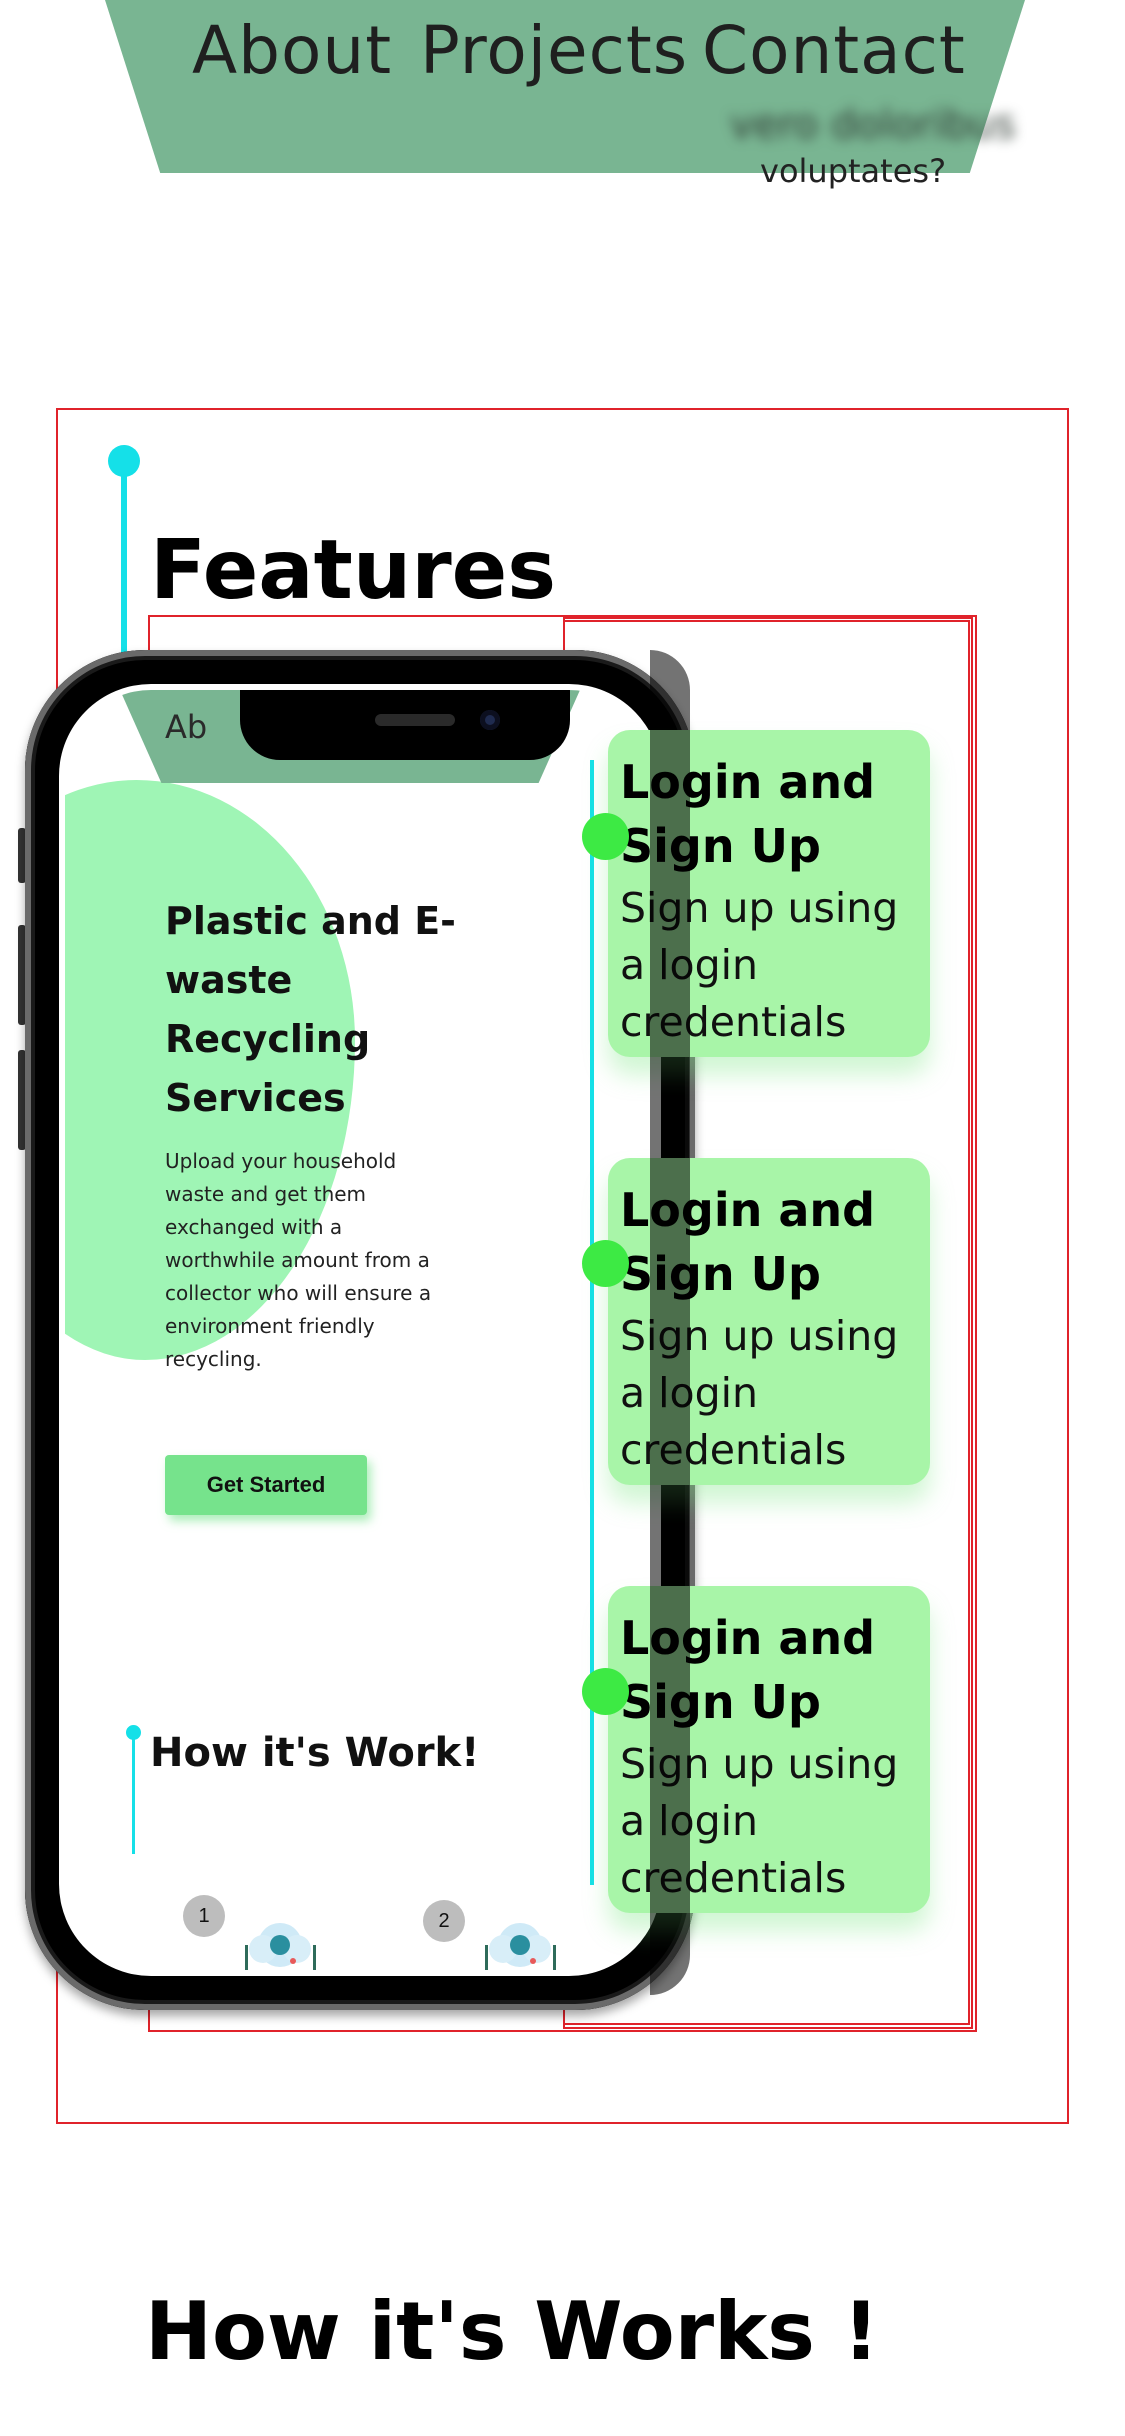 This screenshot has width=1125, height=2436. I want to click on phone-camera, so click(490, 720).